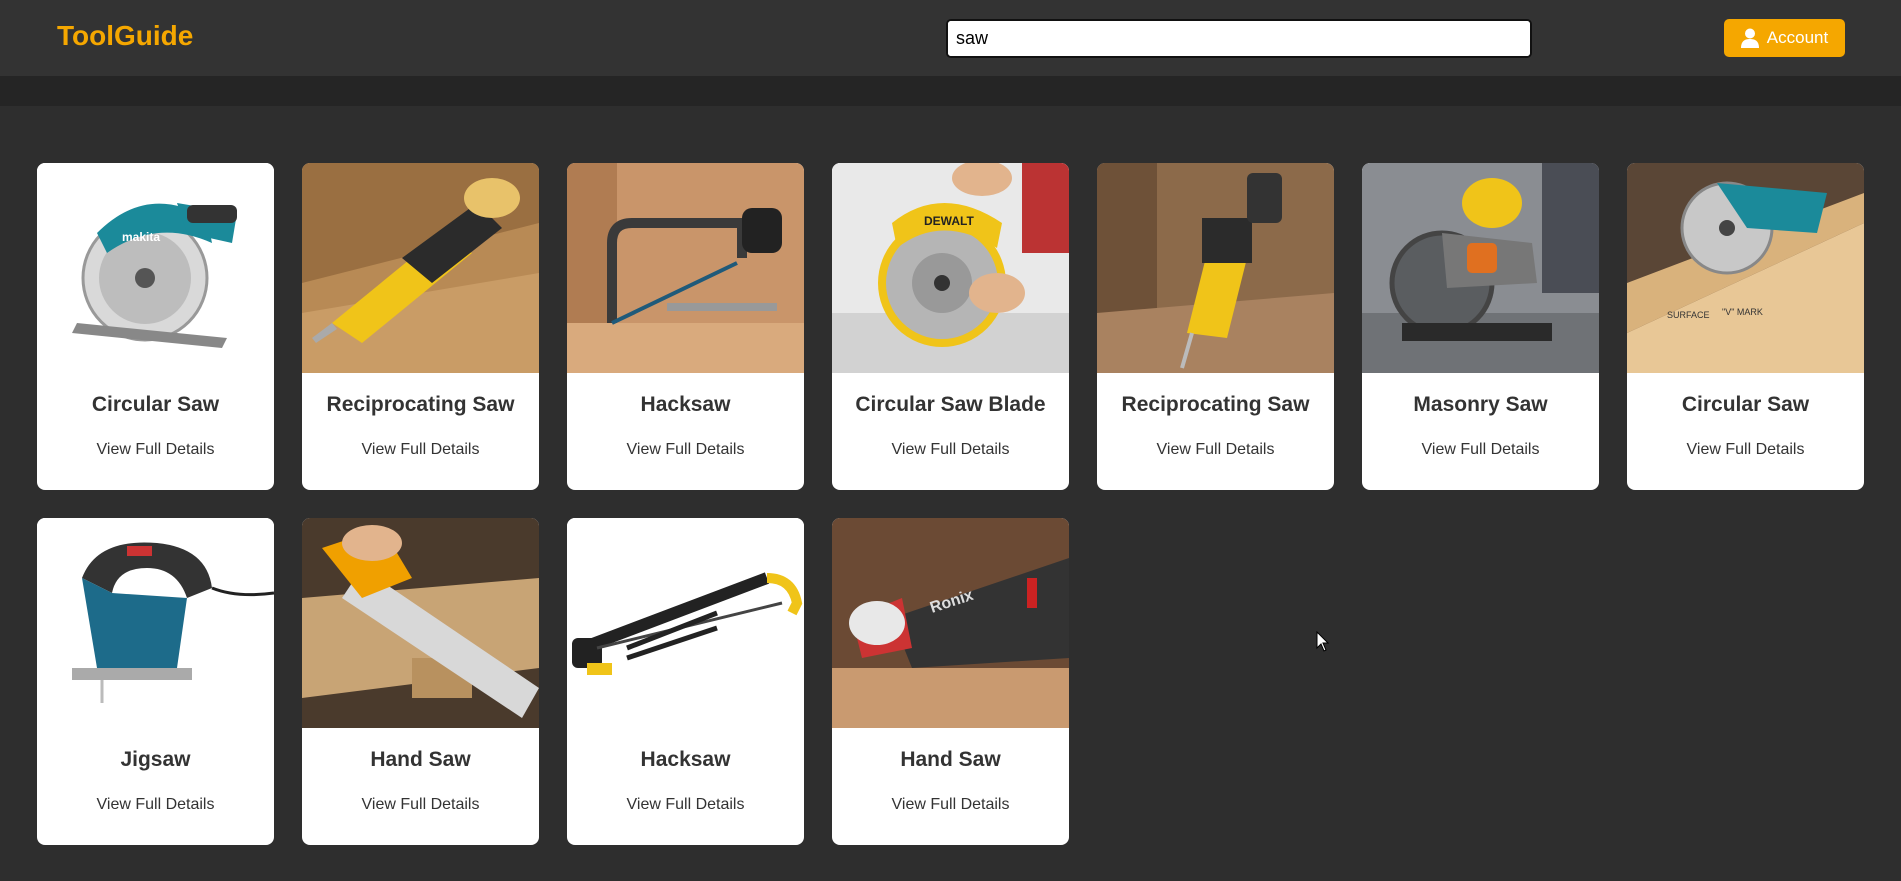 This screenshot has width=1901, height=881. I want to click on tool-card: Masonry Saw View Full Details, so click(1480, 326).